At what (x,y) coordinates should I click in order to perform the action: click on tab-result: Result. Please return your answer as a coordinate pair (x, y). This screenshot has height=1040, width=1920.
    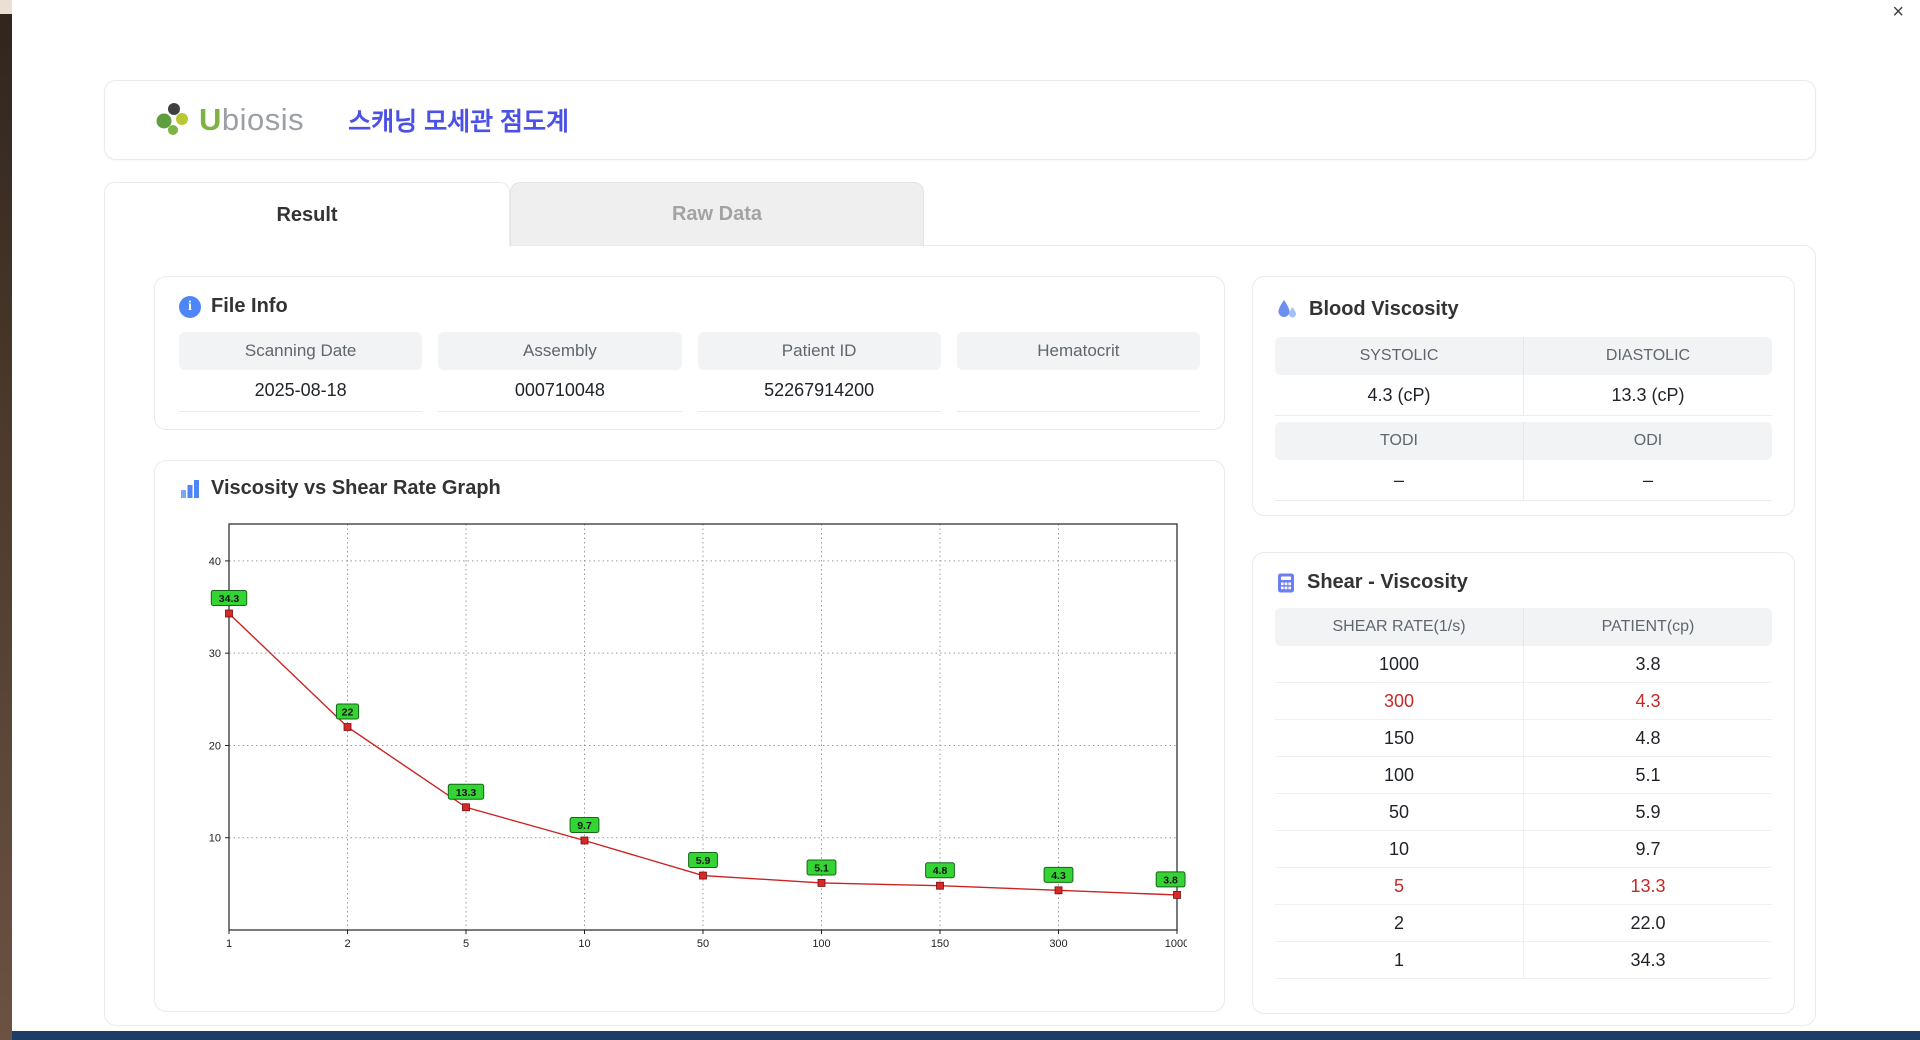
    Looking at the image, I should click on (307, 214).